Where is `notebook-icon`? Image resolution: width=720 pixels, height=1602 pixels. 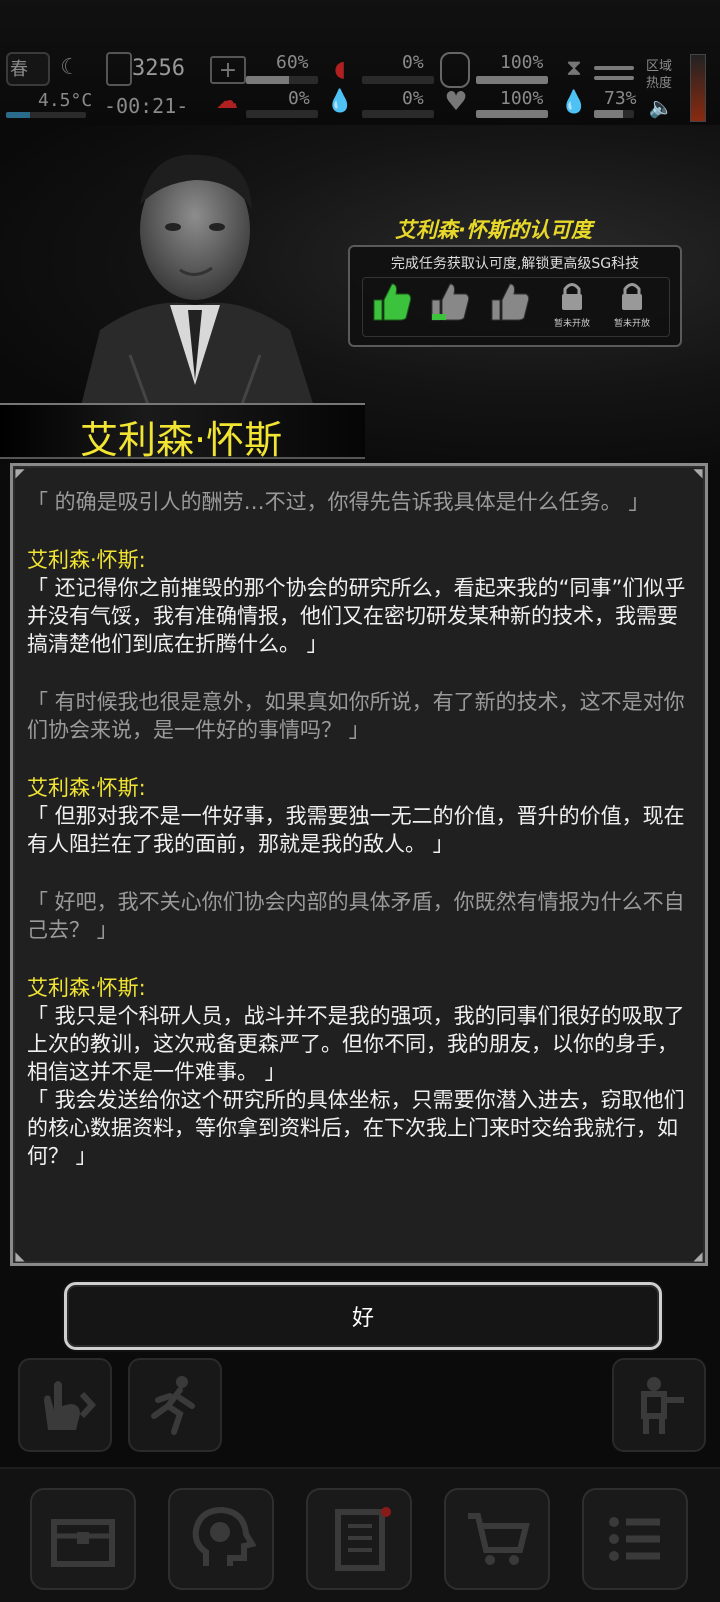 notebook-icon is located at coordinates (363, 1539).